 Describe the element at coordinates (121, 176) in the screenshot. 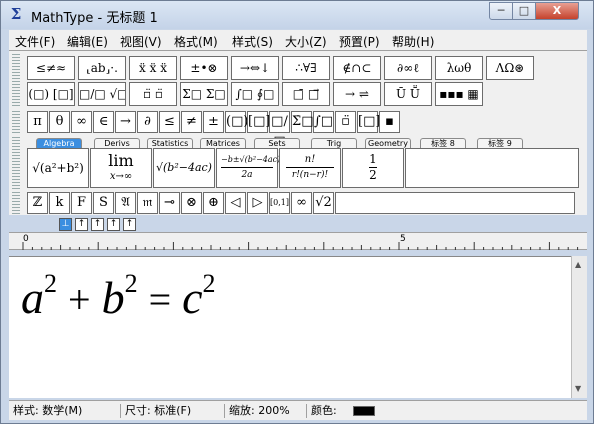

I see `limit-subscript: x→∞` at that location.